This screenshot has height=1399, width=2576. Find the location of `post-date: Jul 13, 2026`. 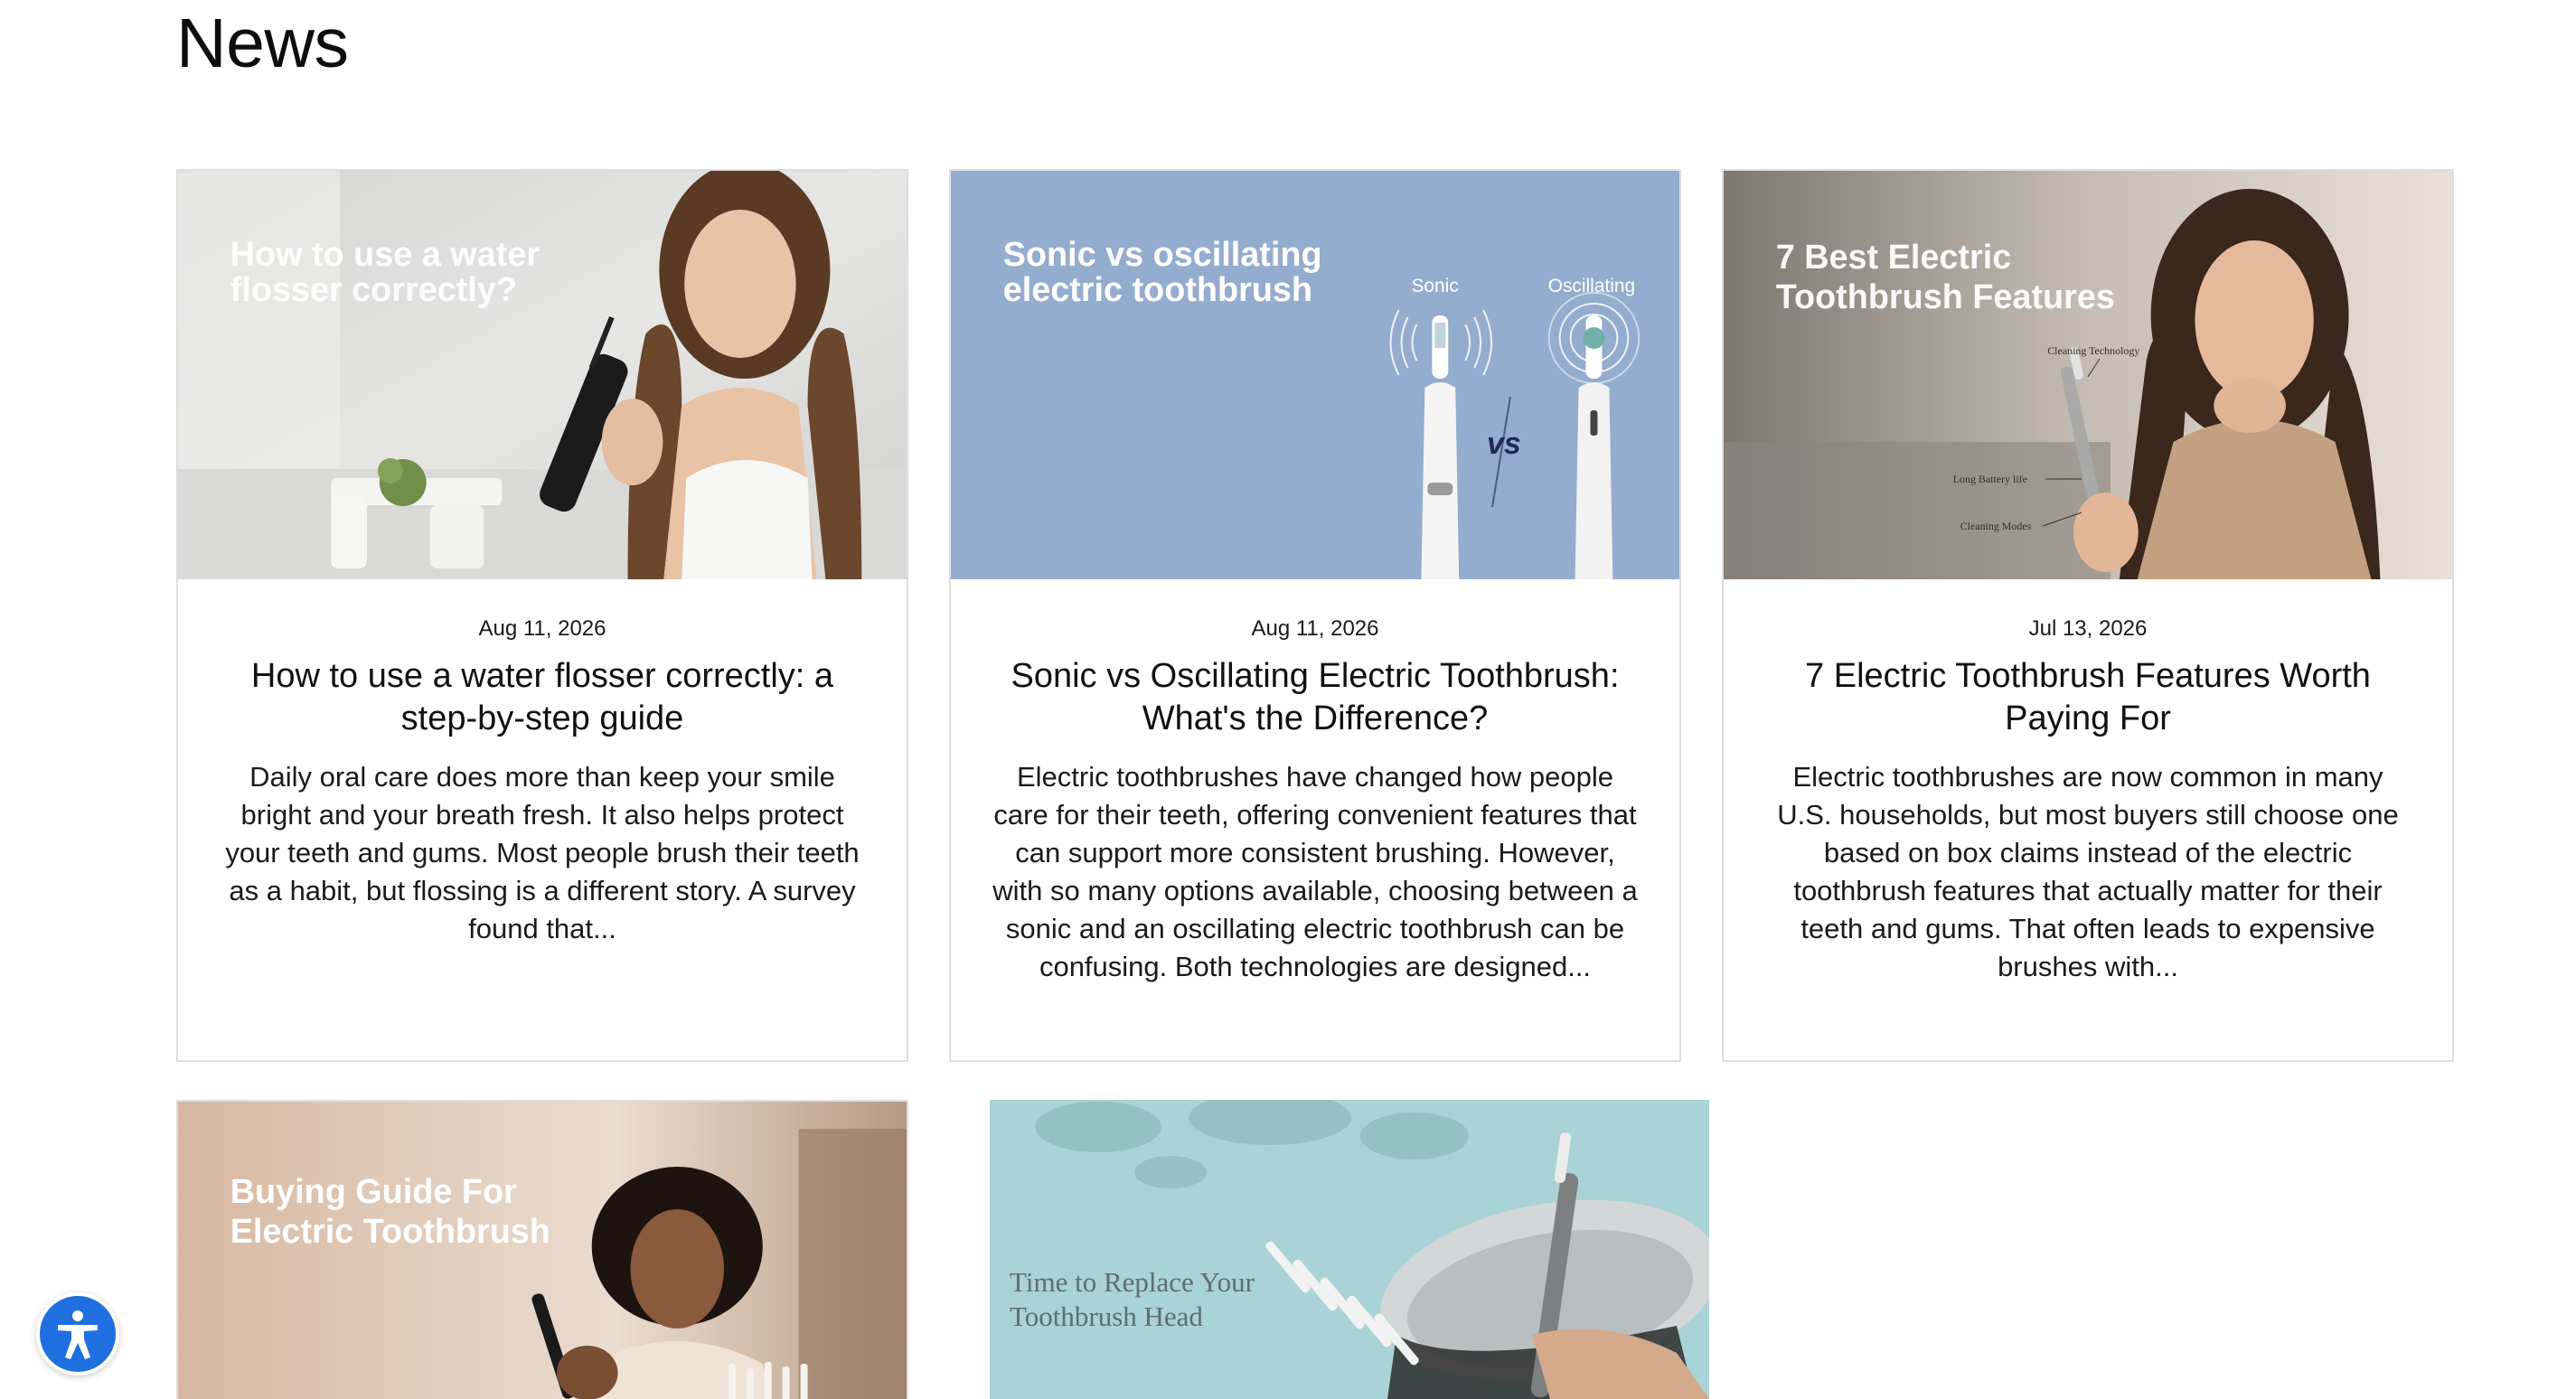

post-date: Jul 13, 2026 is located at coordinates (2088, 628).